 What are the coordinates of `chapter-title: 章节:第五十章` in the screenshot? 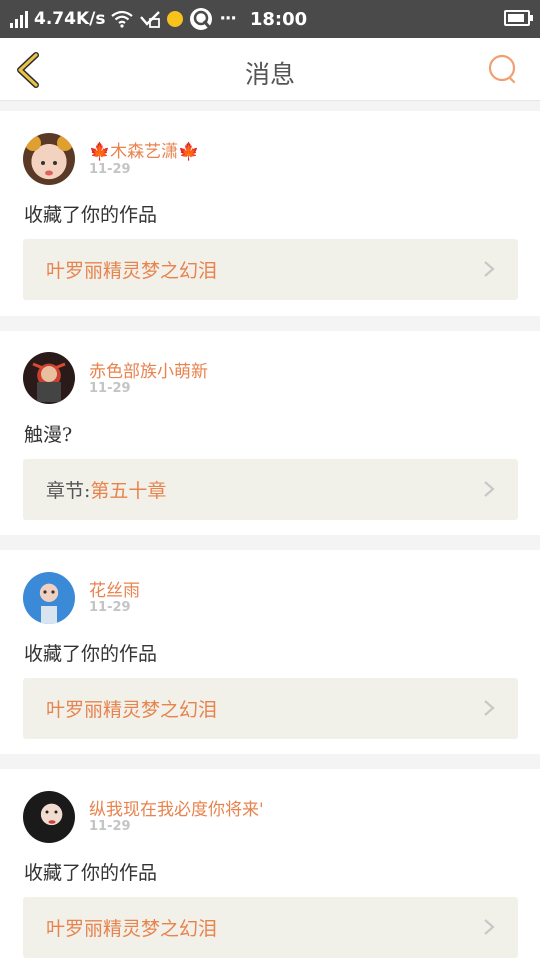 It's located at (106, 489).